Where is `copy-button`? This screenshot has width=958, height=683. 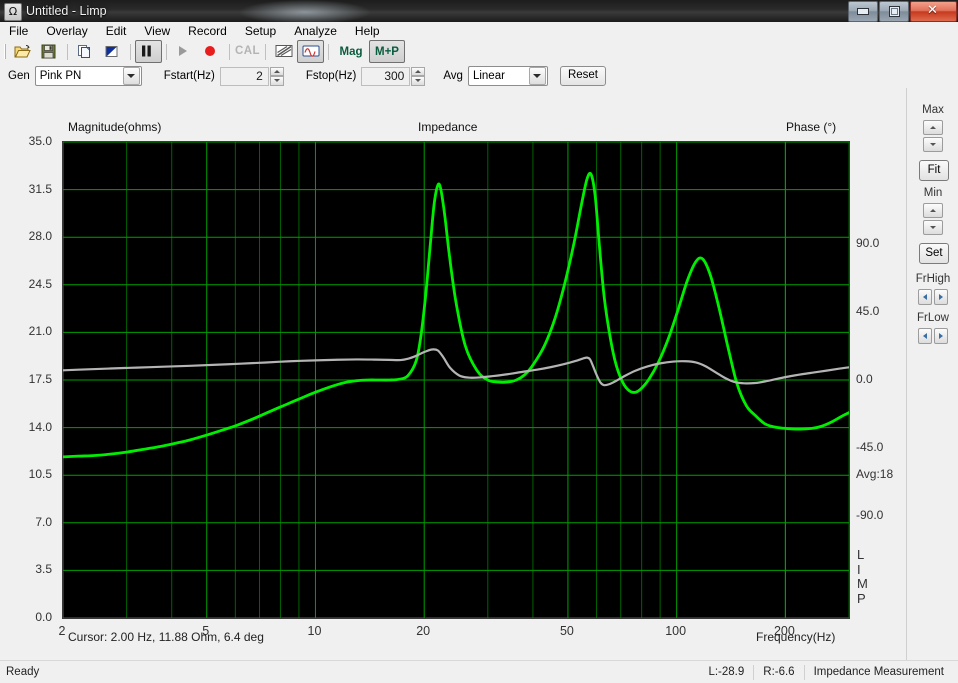
copy-button is located at coordinates (85, 51).